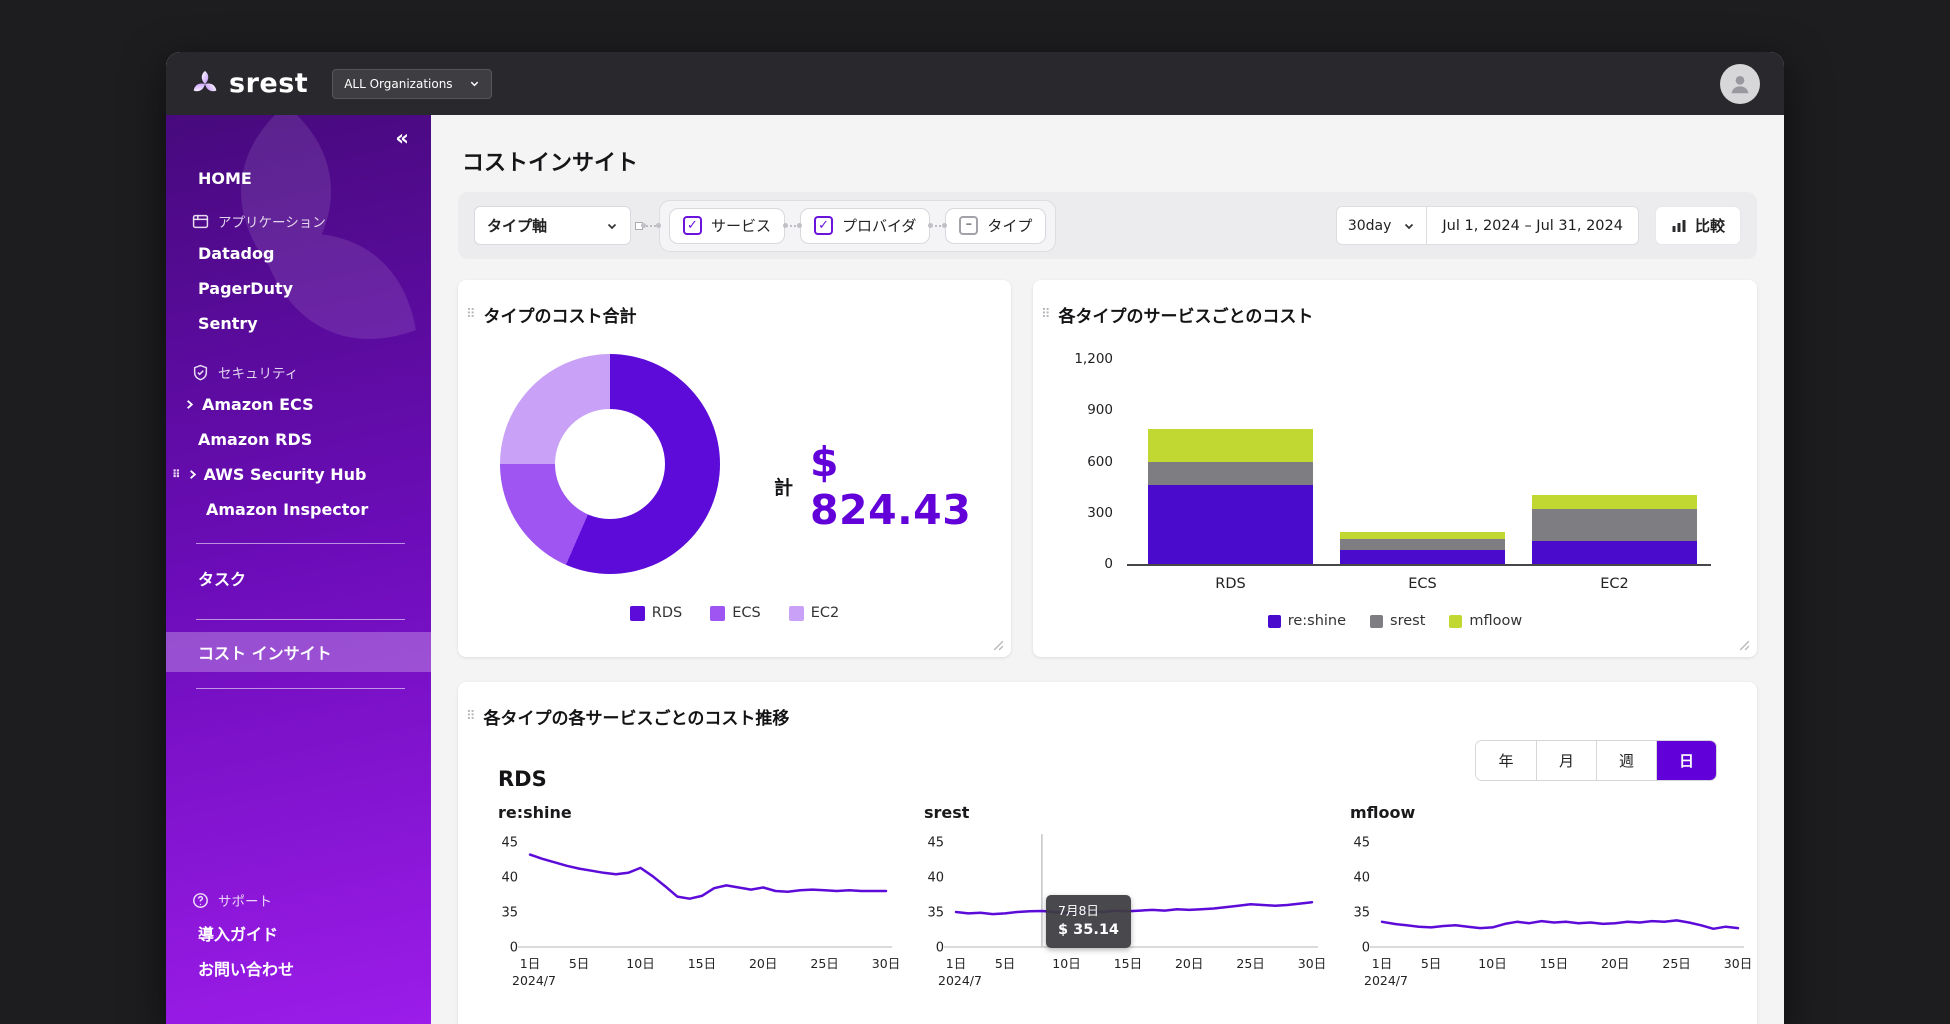 The height and width of the screenshot is (1024, 1950). What do you see at coordinates (1383, 812) in the screenshot?
I see `line-chart-label: mfloow` at bounding box center [1383, 812].